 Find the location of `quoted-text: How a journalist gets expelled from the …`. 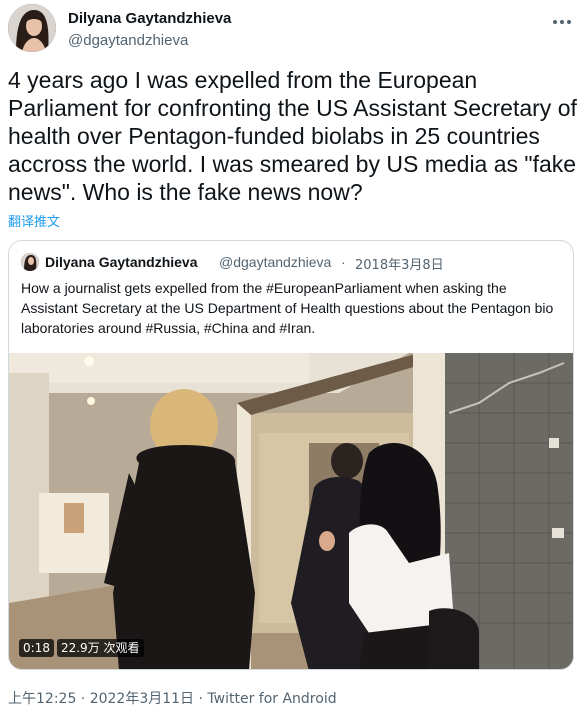

quoted-text: How a journalist gets expelled from the … is located at coordinates (287, 308).